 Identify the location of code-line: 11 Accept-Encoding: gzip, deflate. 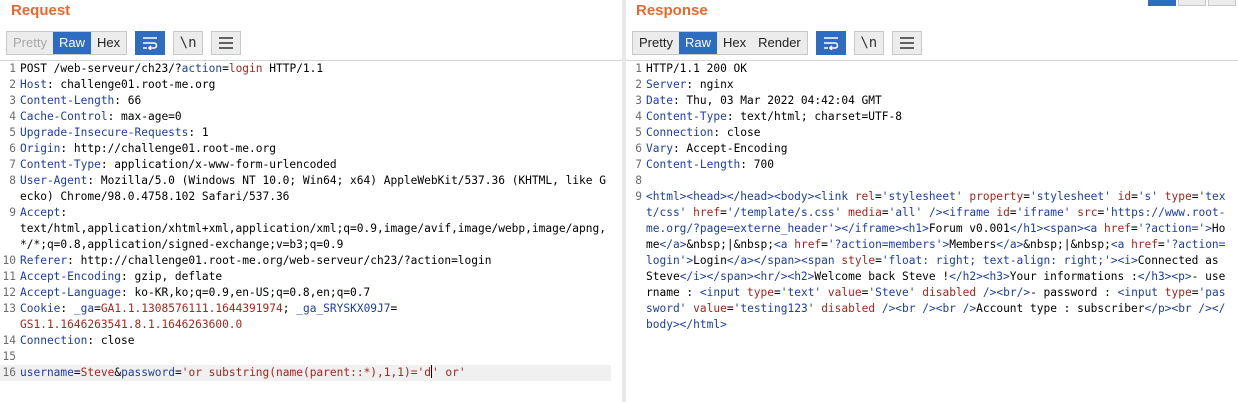
(311, 277).